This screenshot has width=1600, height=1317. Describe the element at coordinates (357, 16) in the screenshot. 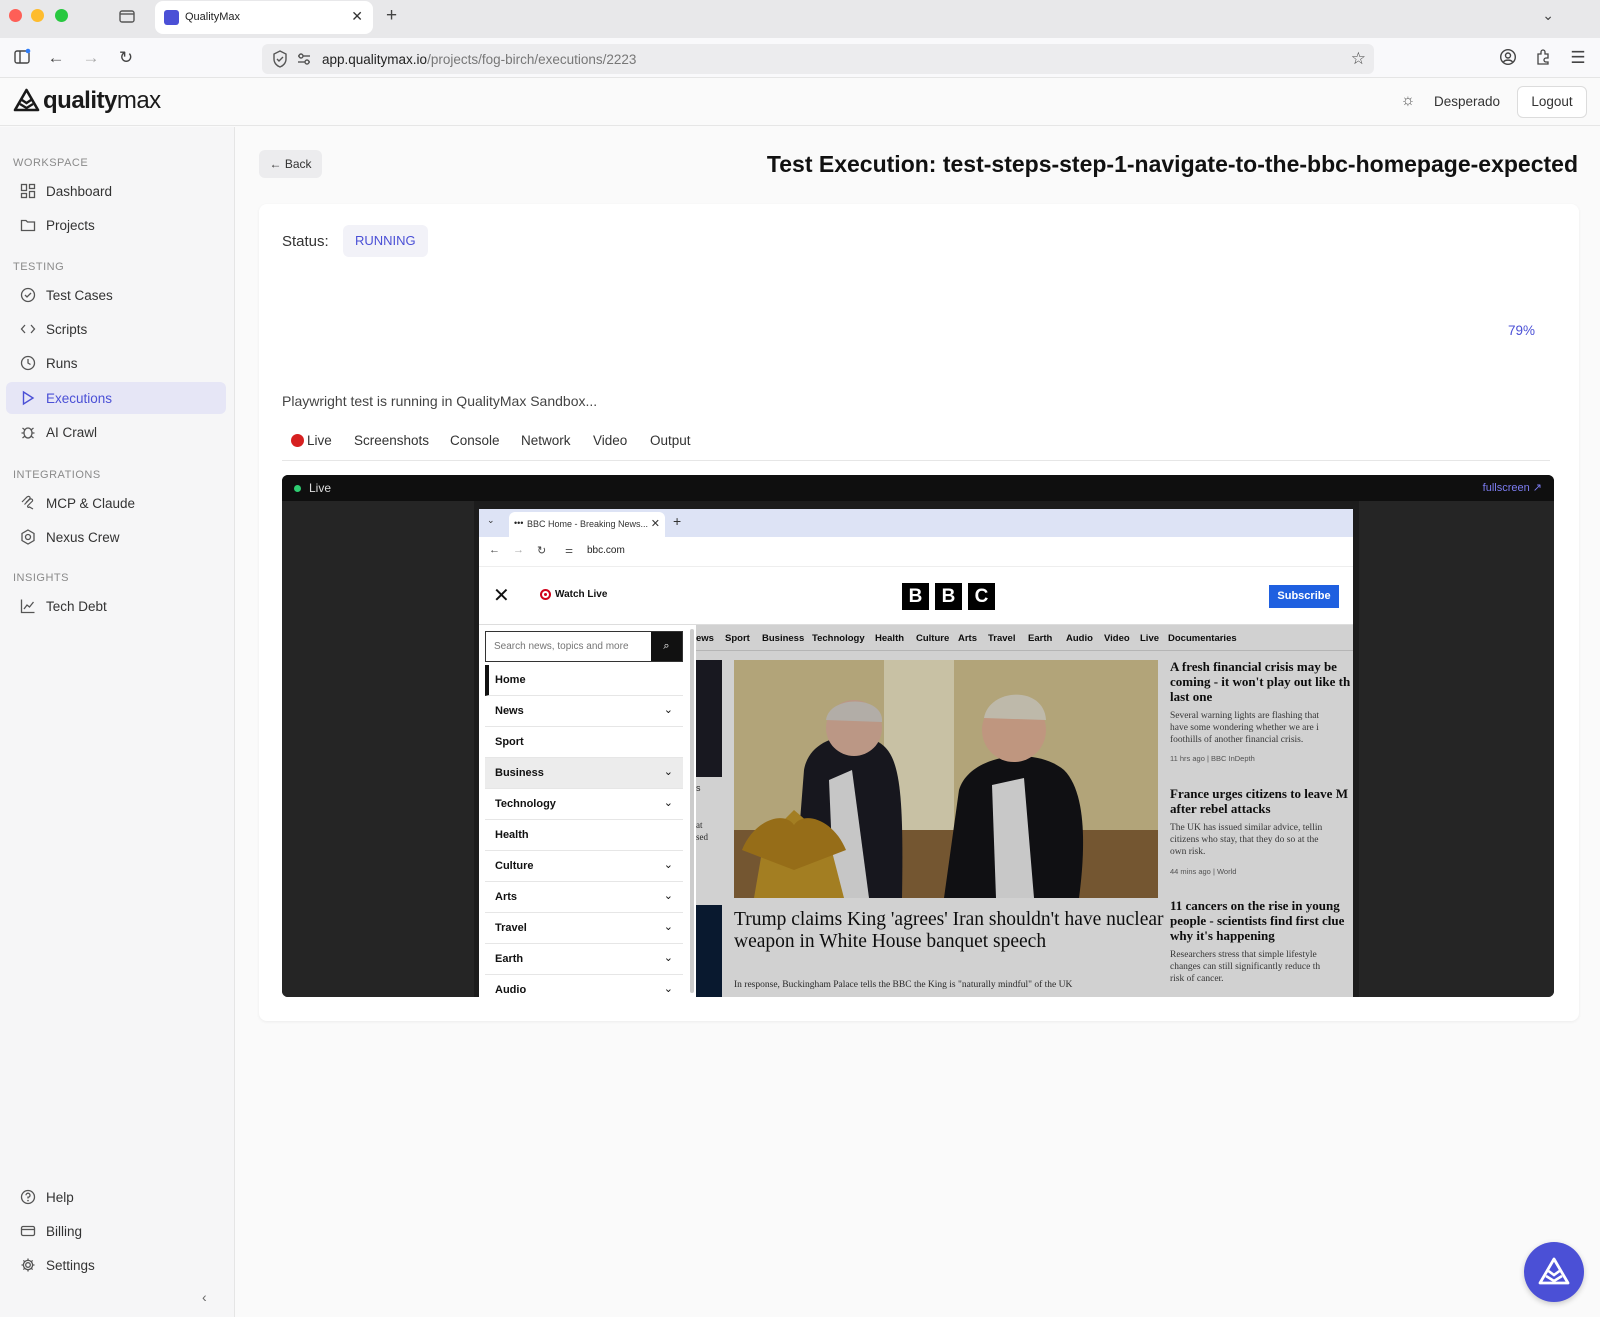

I see `close-tab-icon: ✕` at that location.